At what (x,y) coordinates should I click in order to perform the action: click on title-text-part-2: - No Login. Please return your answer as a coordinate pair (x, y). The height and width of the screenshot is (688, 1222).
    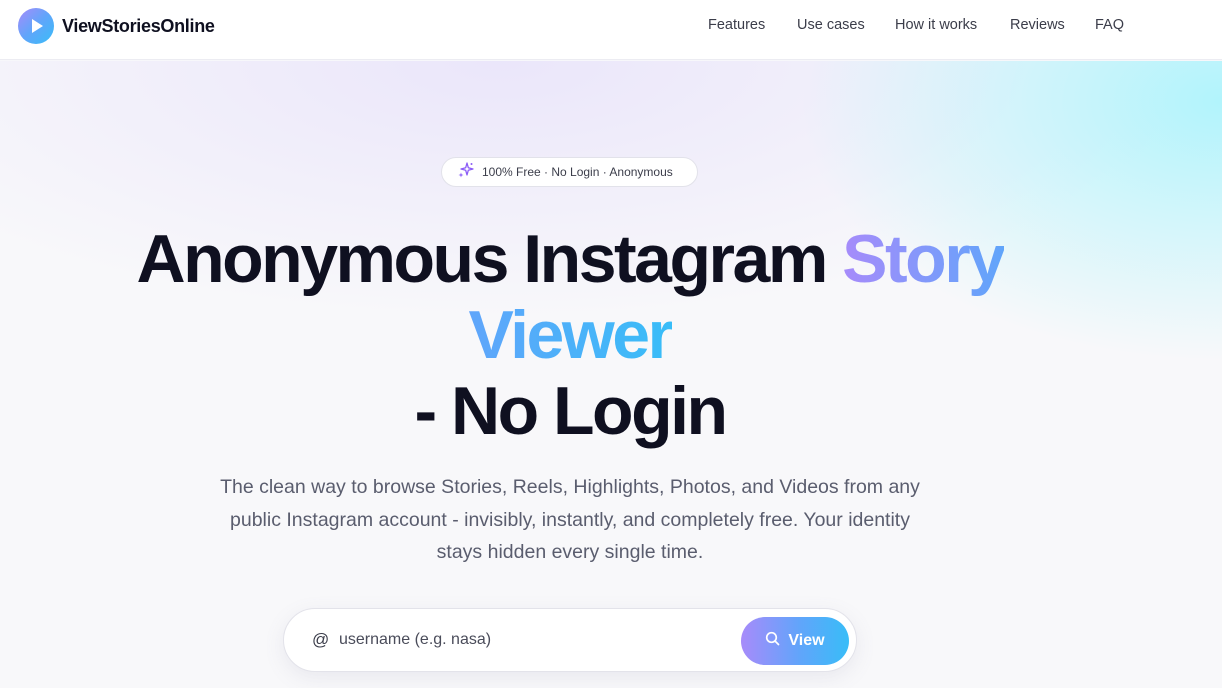
    Looking at the image, I should click on (571, 411).